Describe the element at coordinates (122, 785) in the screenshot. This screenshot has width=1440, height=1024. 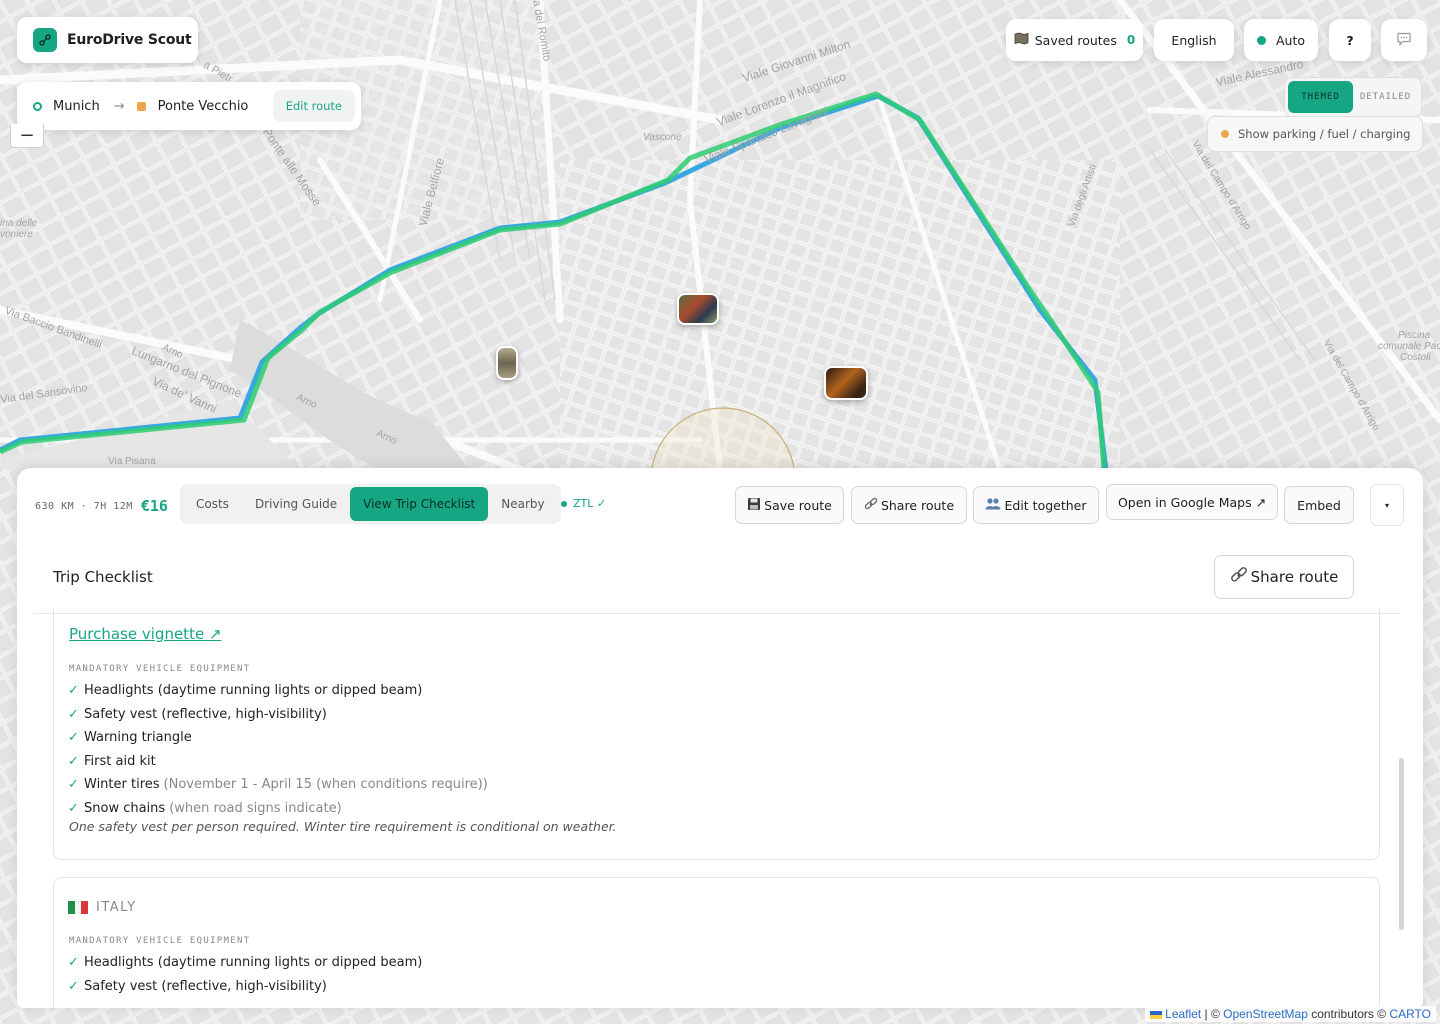
I see `item-text: Winter tires` at that location.